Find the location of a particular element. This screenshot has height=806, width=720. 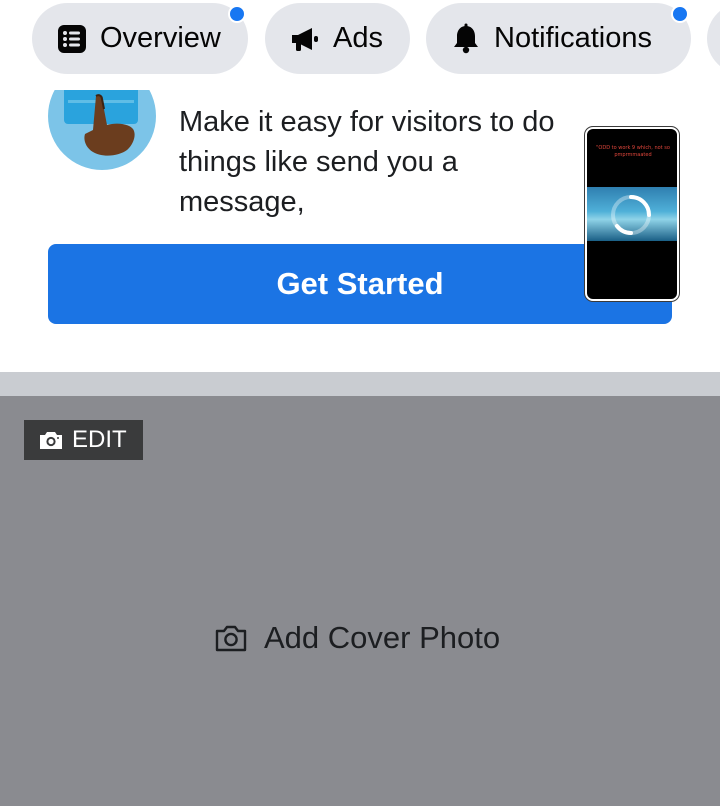

tab-overview-label: Overview is located at coordinates (160, 38).